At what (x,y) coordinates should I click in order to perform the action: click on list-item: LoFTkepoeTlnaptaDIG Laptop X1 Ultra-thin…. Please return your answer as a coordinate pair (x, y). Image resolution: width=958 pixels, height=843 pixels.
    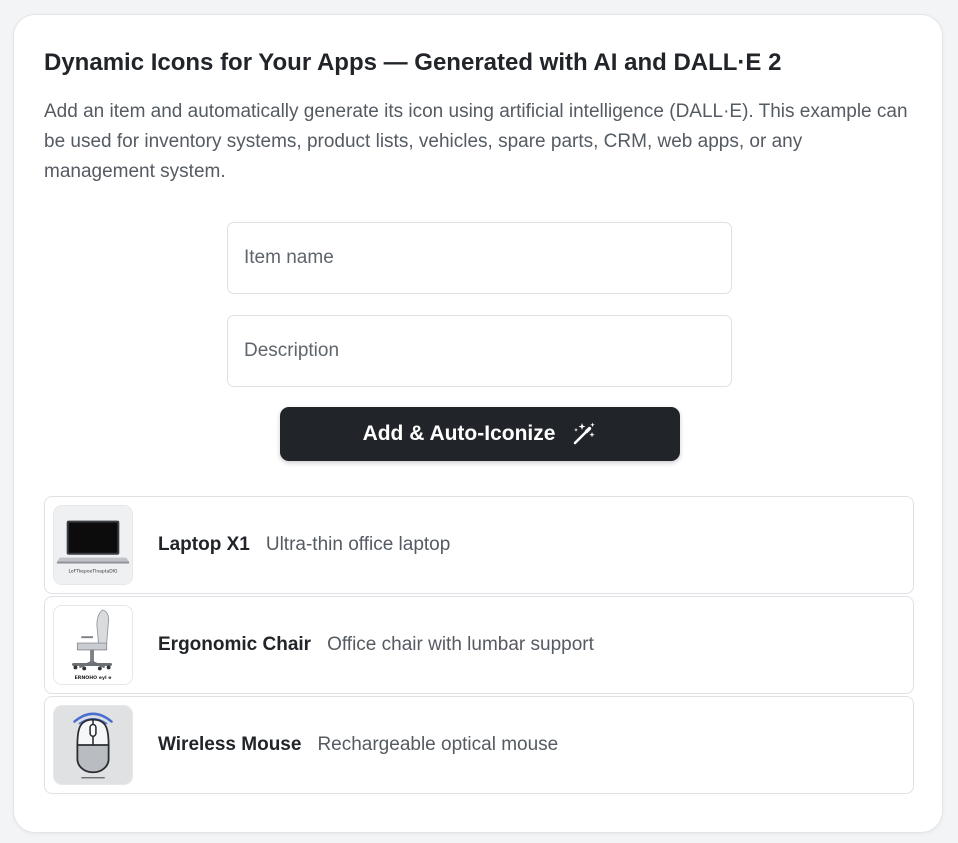
    Looking at the image, I should click on (479, 545).